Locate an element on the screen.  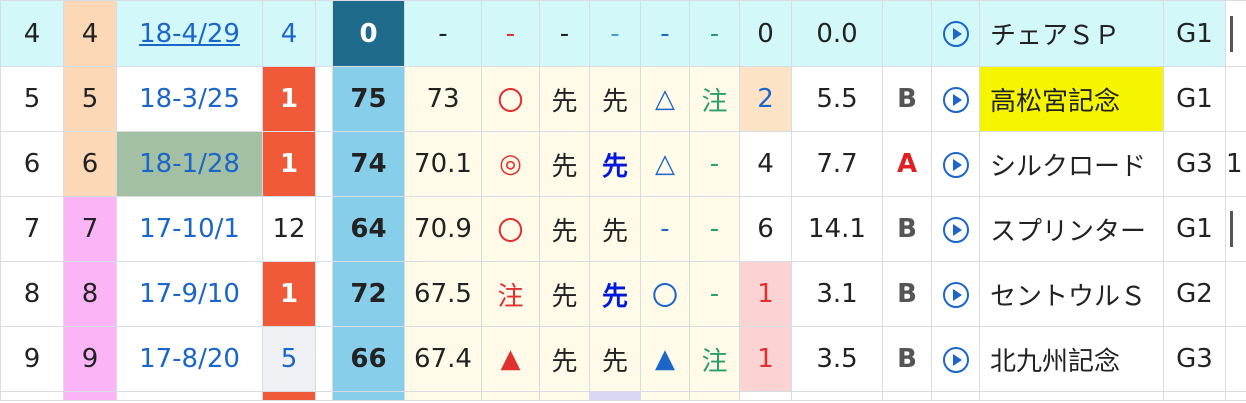
race-date: 18-3/25 is located at coordinates (189, 99).